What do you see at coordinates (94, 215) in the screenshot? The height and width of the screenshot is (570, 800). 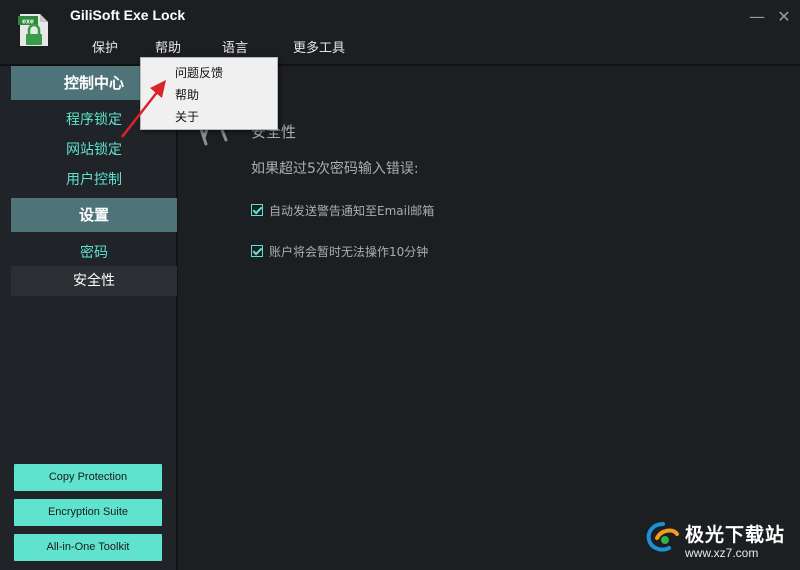 I see `sidebar-header-settings: 设置` at bounding box center [94, 215].